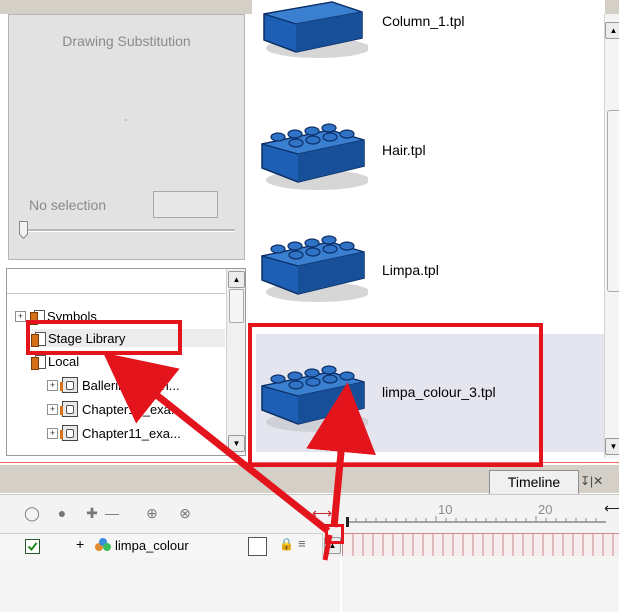  What do you see at coordinates (423, 21) in the screenshot?
I see `template-label: Column_1.tpl` at bounding box center [423, 21].